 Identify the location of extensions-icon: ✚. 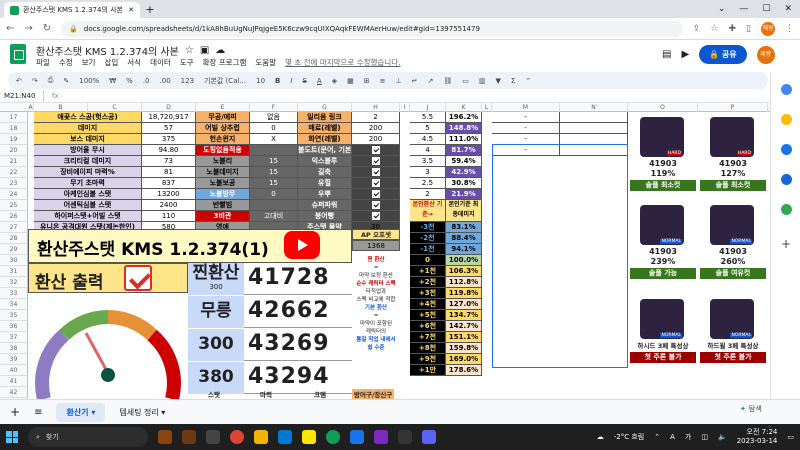
(733, 29).